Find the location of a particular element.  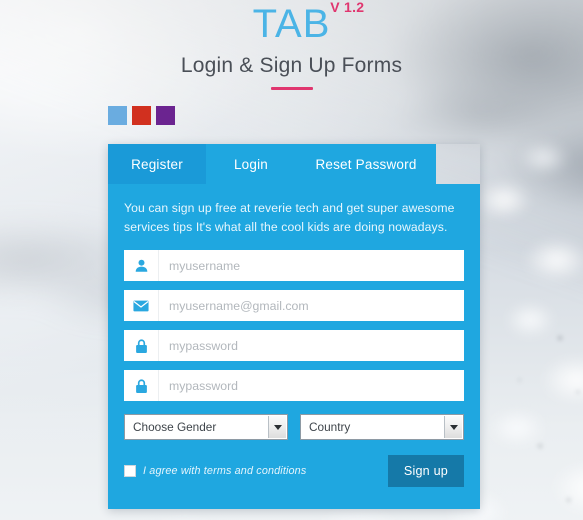

page-subtitle: Login & Sign Up Forms is located at coordinates (291, 65).